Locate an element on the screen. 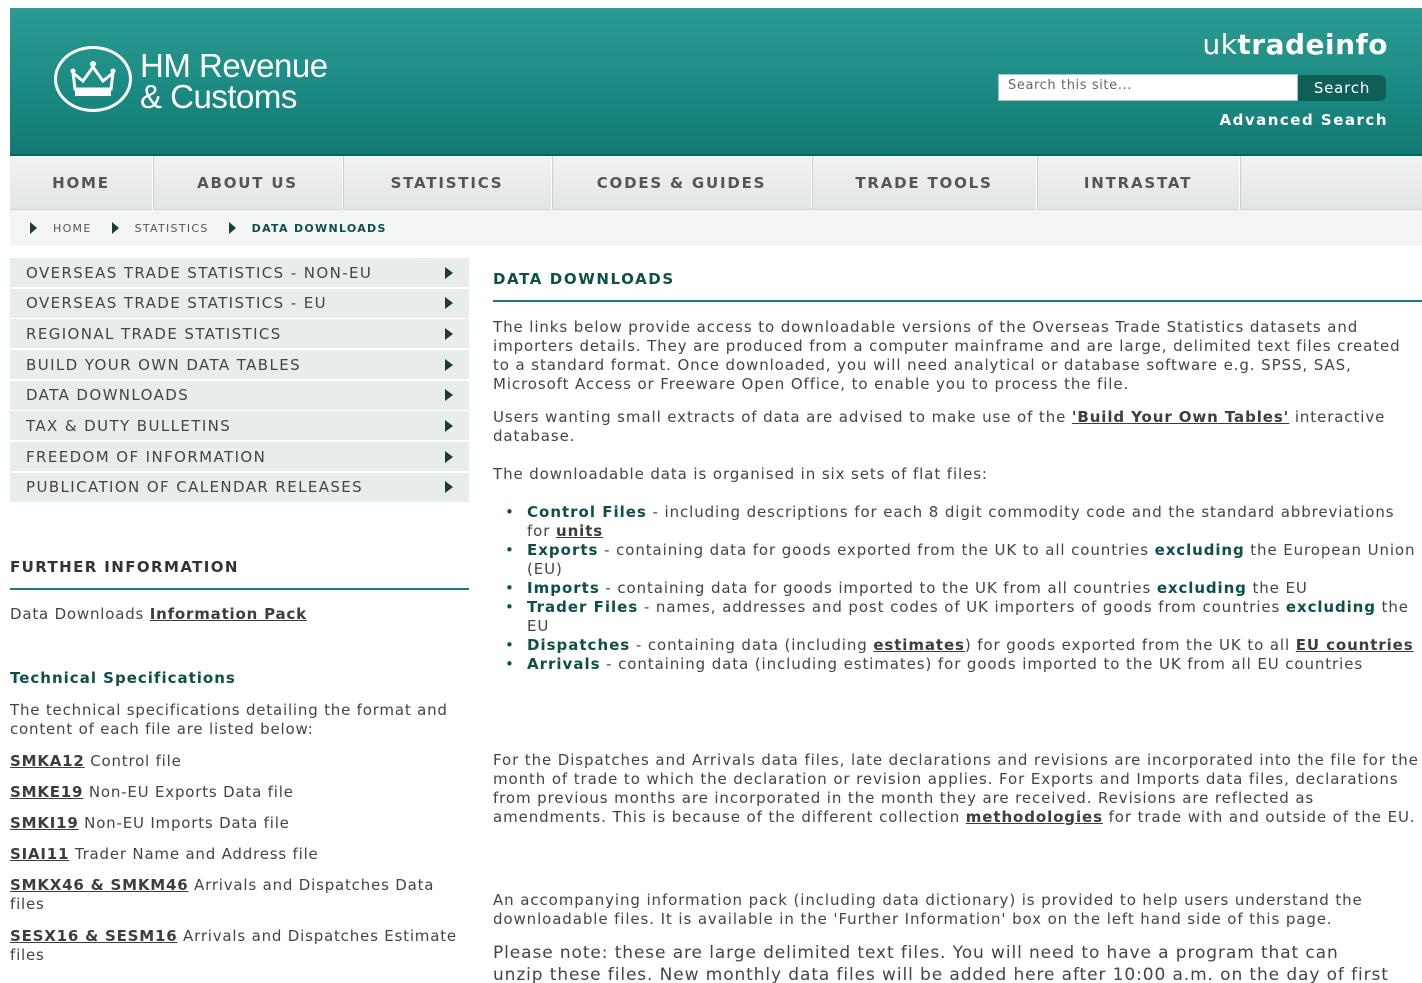 The image size is (1422, 983). spec-link-smki19: SMKI19 is located at coordinates (44, 823).